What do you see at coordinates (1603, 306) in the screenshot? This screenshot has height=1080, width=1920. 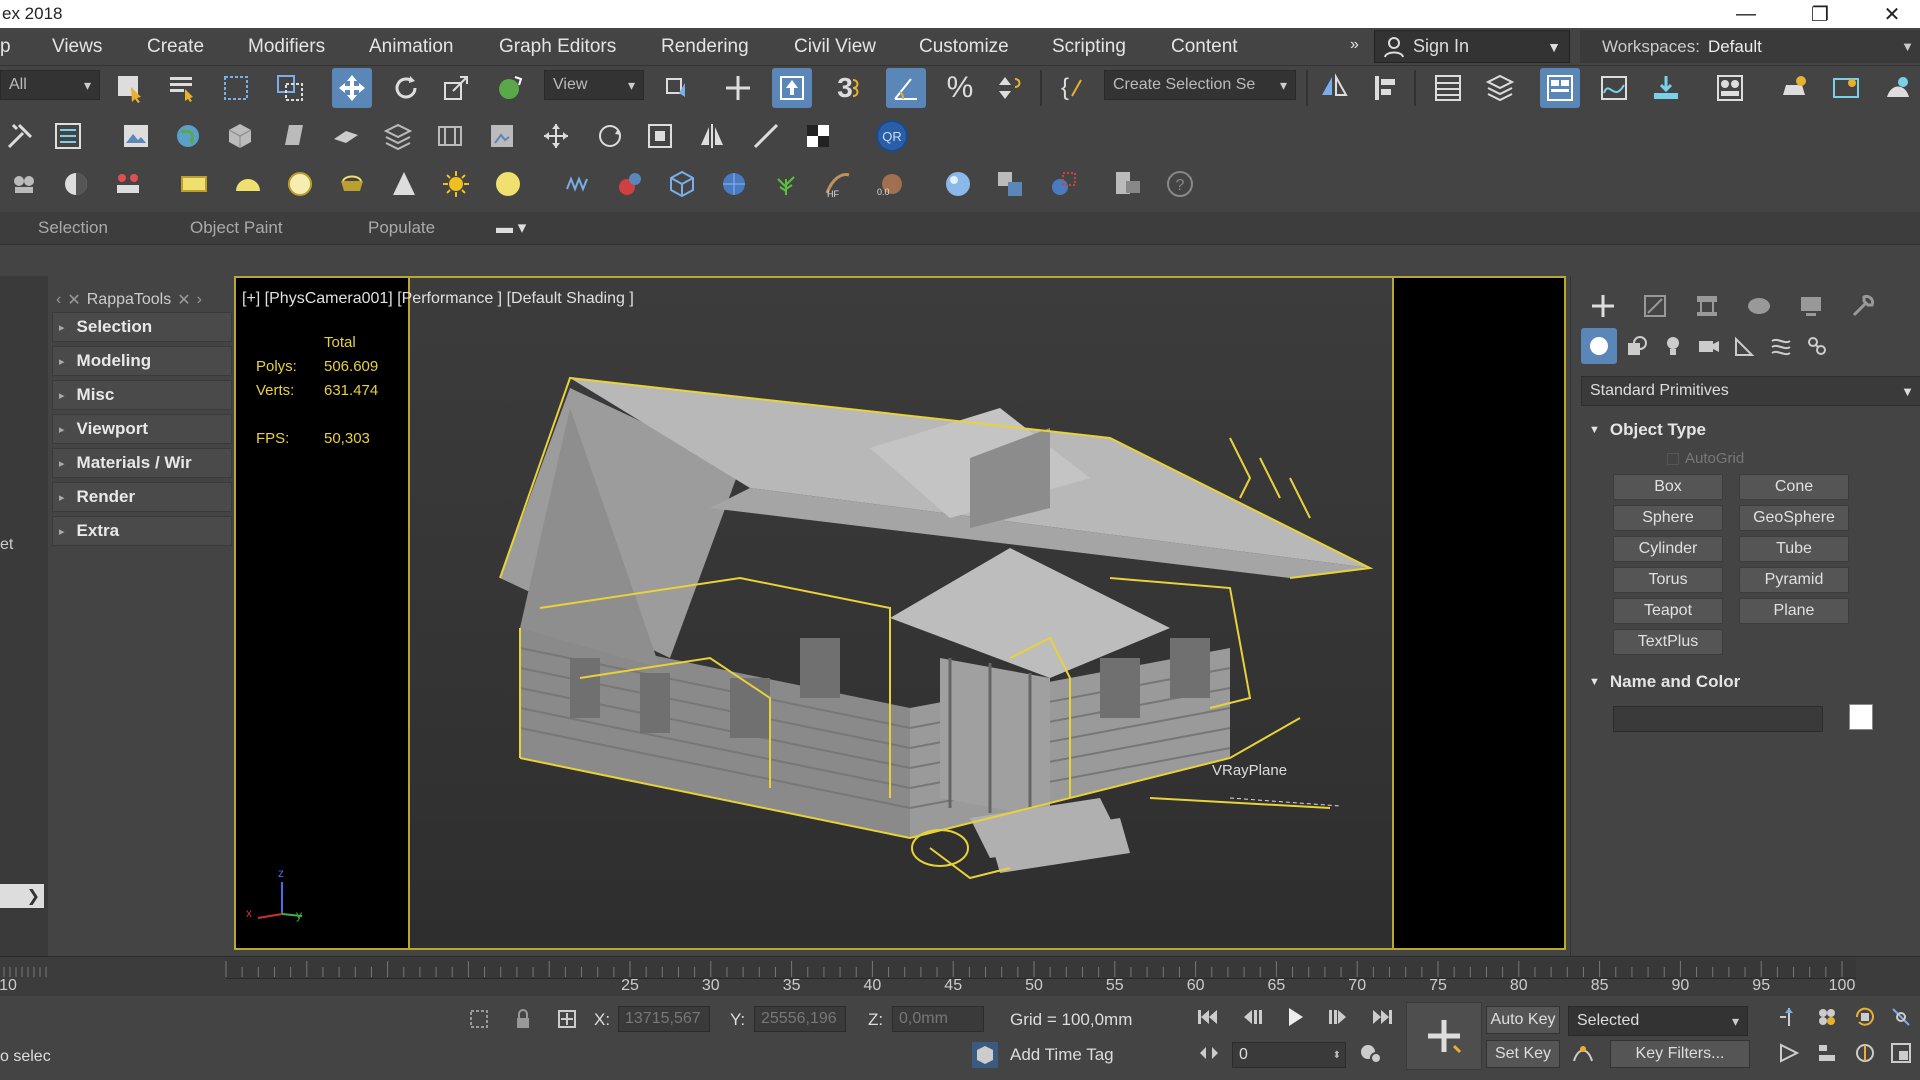 I see `create-tab-icon` at bounding box center [1603, 306].